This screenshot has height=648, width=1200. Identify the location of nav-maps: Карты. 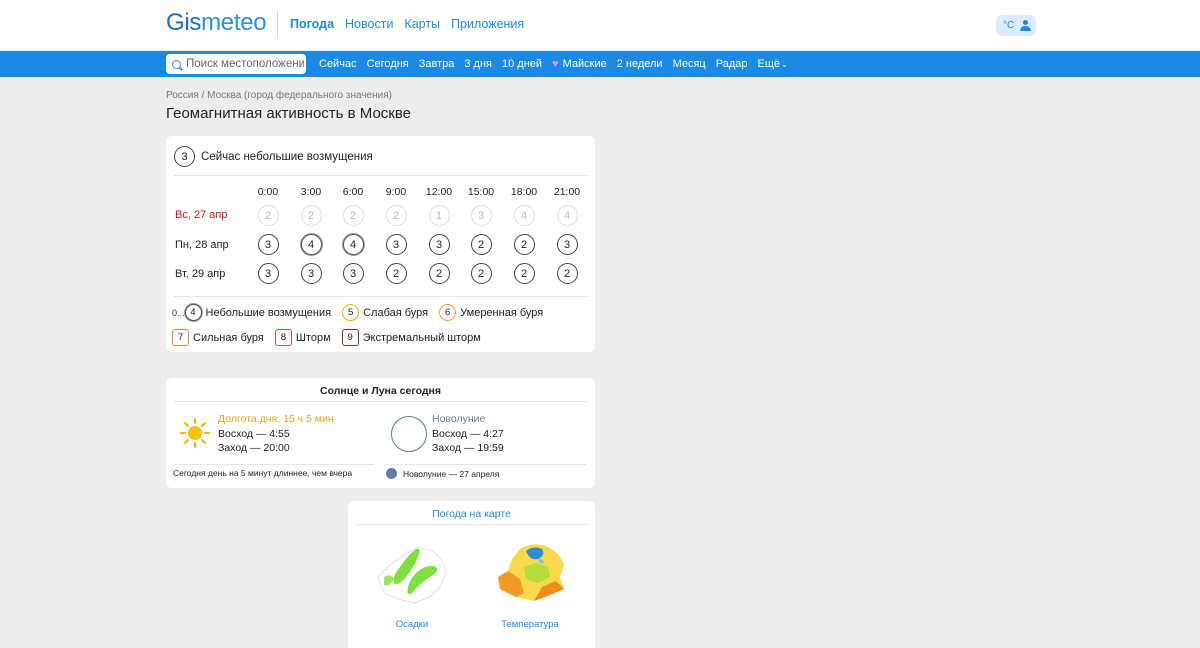
(422, 24).